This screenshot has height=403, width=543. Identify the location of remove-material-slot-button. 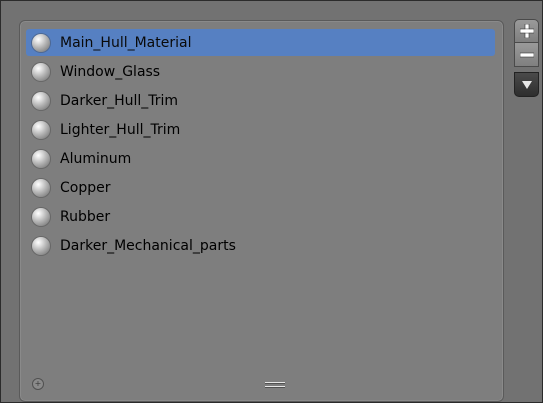
(526, 55).